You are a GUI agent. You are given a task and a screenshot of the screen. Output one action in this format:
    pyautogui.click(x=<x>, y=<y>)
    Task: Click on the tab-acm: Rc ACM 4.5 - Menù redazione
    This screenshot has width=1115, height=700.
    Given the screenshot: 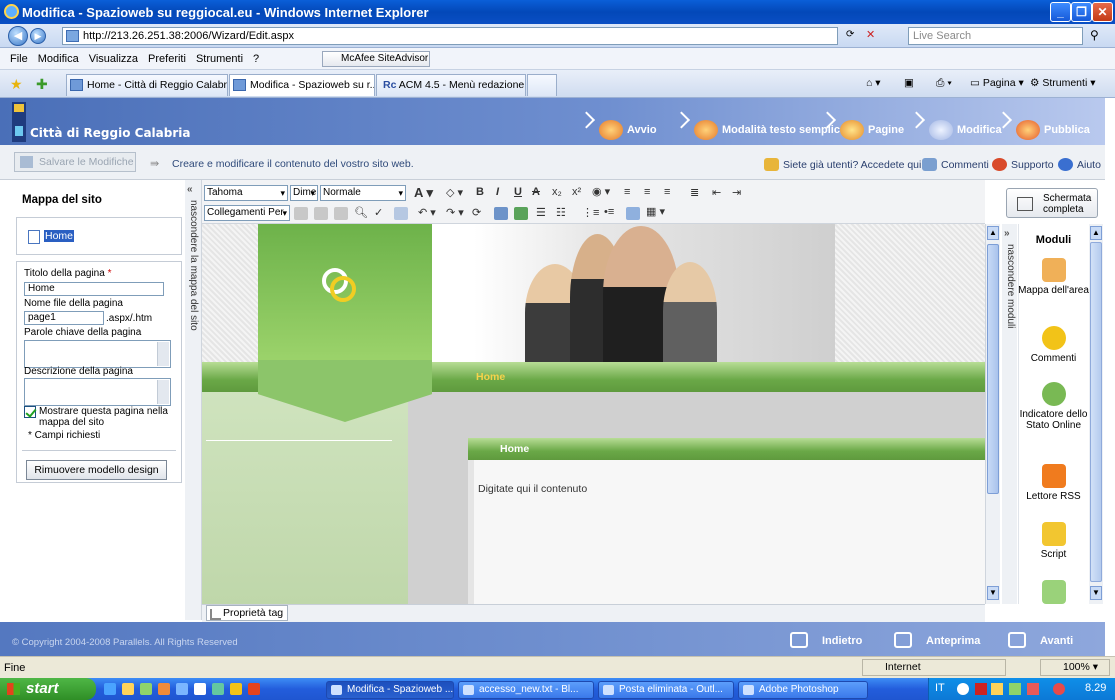 What is the action you would take?
    pyautogui.click(x=451, y=85)
    